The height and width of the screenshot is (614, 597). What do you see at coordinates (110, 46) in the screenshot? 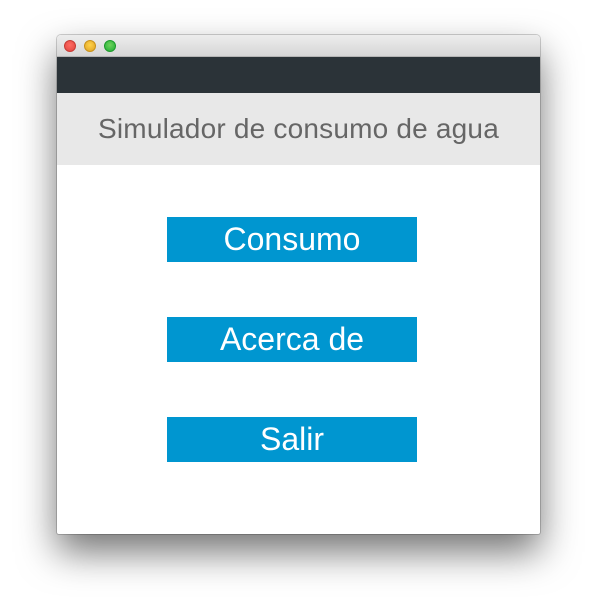
I see `maximize-window-button` at bounding box center [110, 46].